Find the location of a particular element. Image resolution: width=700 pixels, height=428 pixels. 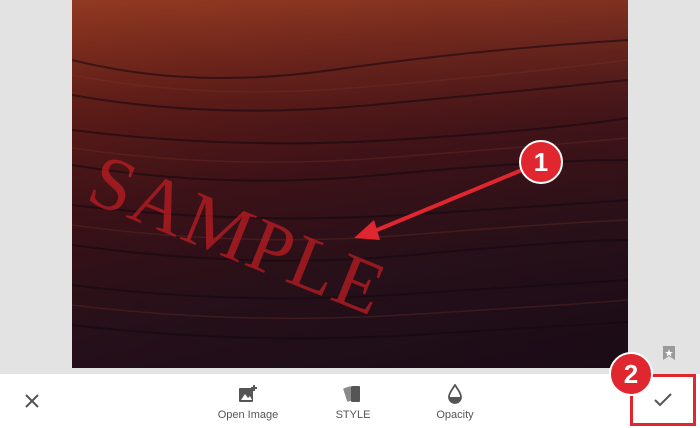

add-photo-icon is located at coordinates (248, 393).